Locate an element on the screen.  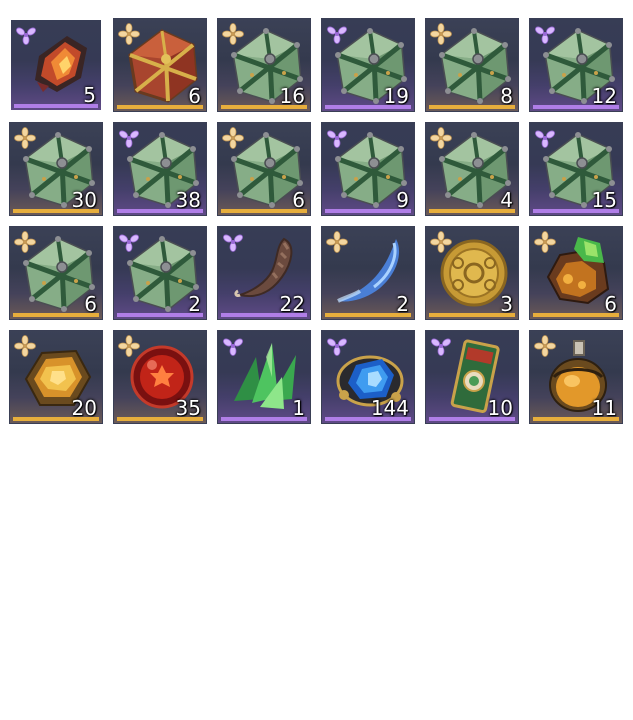
inventory-slot: 10 is located at coordinates (472, 377).